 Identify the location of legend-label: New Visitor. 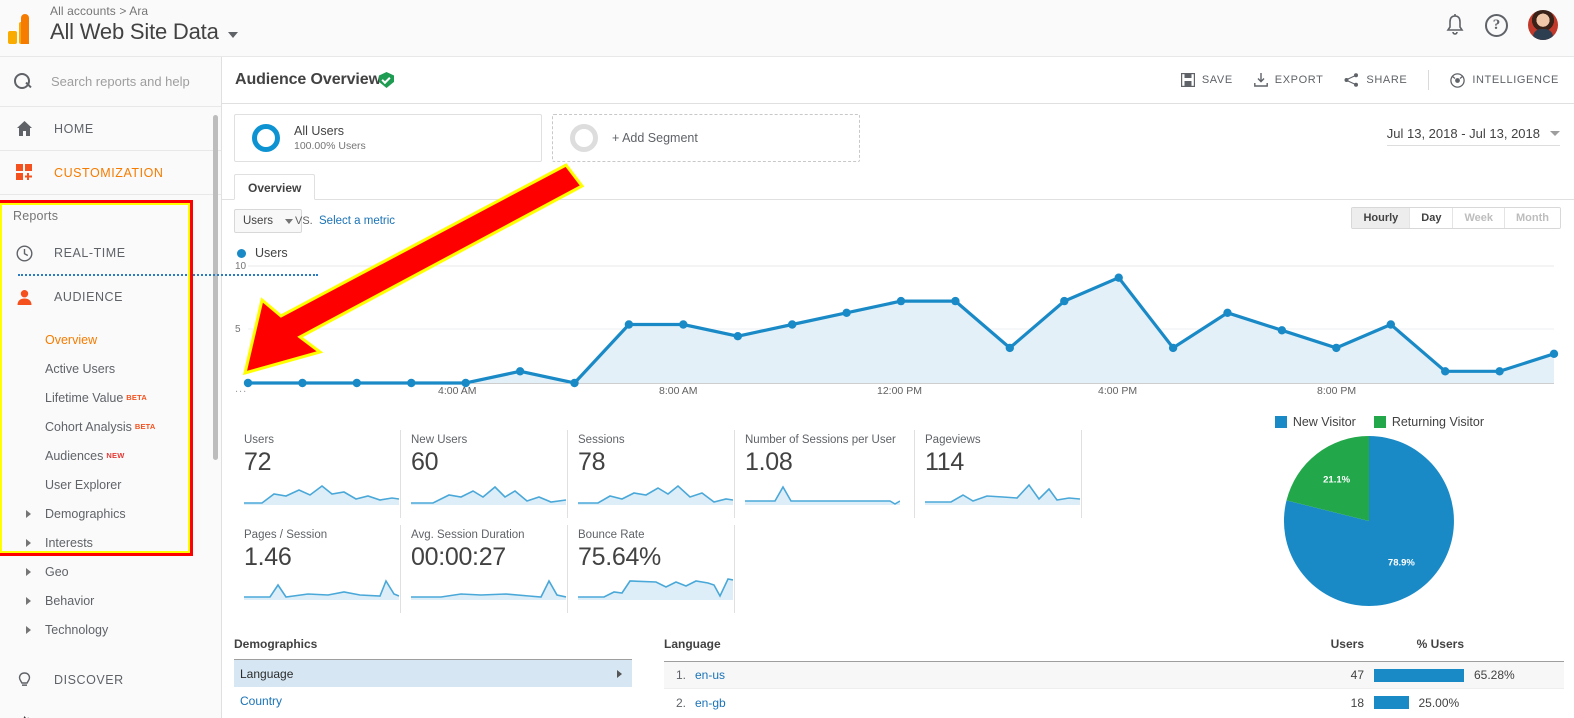
(1324, 422).